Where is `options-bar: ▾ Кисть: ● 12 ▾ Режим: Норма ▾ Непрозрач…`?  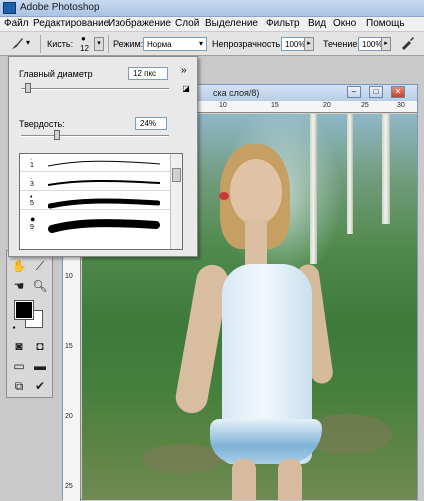 options-bar: ▾ Кисть: ● 12 ▾ Режим: Норма ▾ Непрозрач… is located at coordinates (212, 44).